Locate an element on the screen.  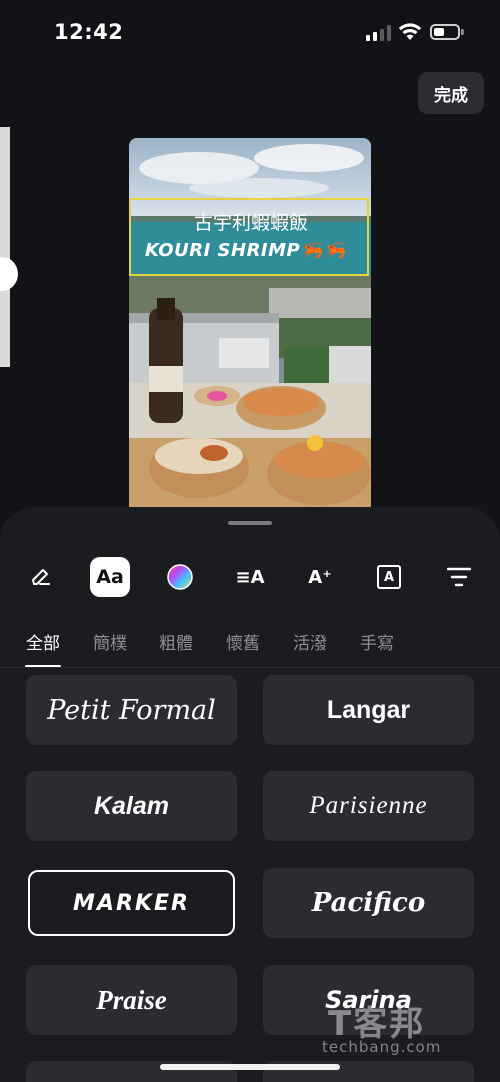
text-effect-icon: A⁺ is located at coordinates (320, 577).